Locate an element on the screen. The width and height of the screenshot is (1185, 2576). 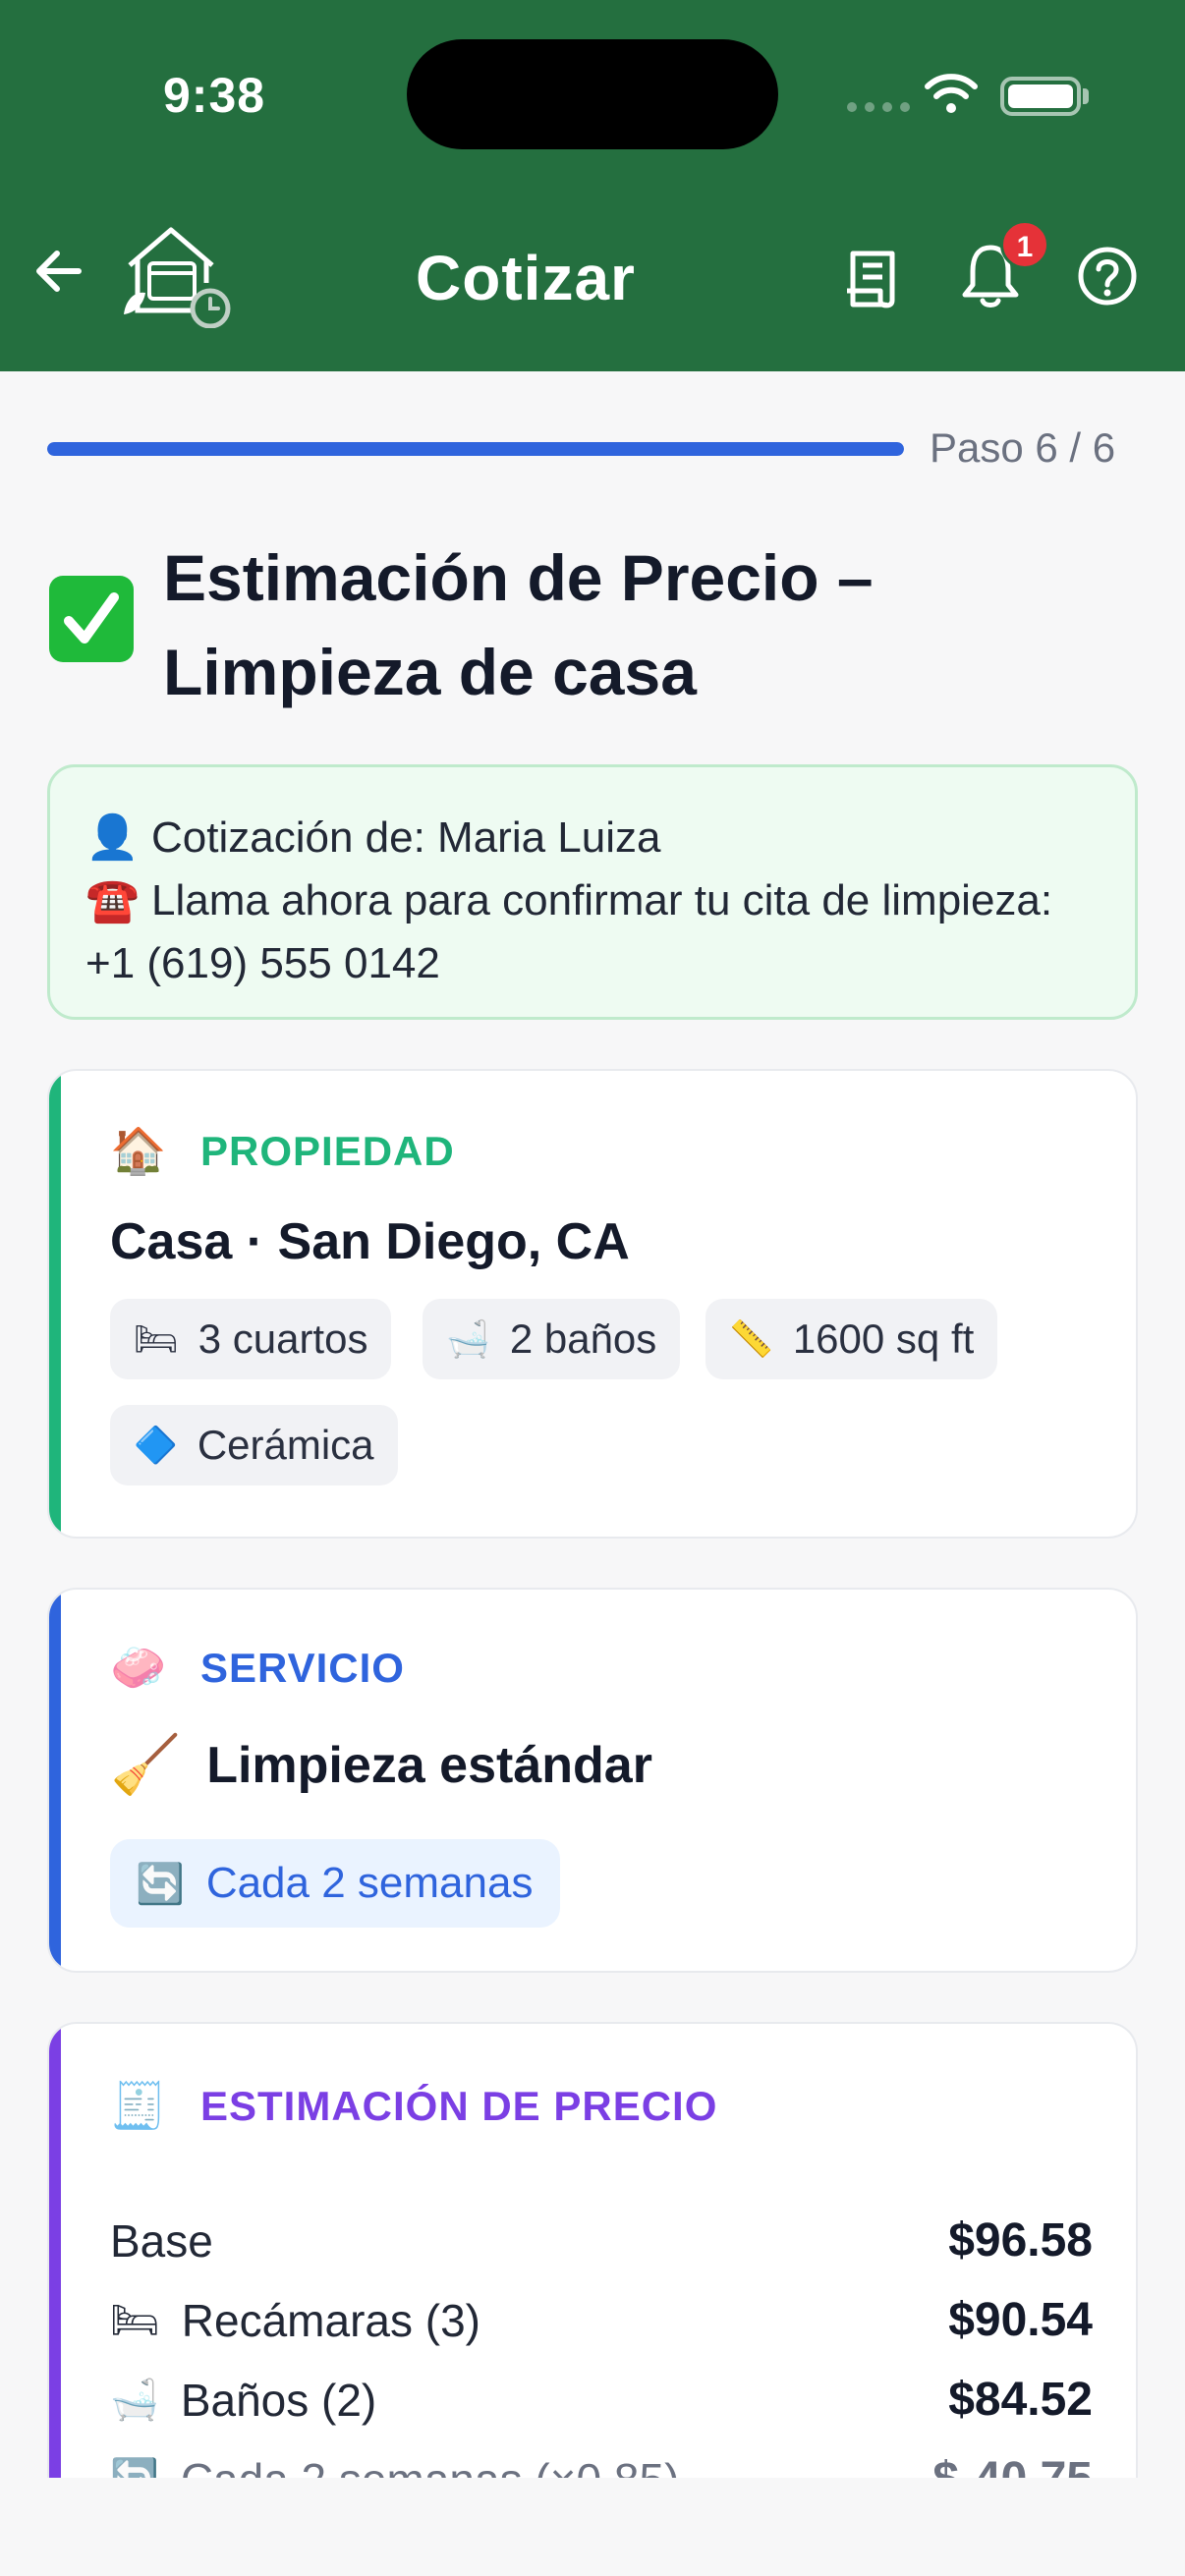
page-title: Estimación de Precio – Limpieza de casa is located at coordinates (519, 624).